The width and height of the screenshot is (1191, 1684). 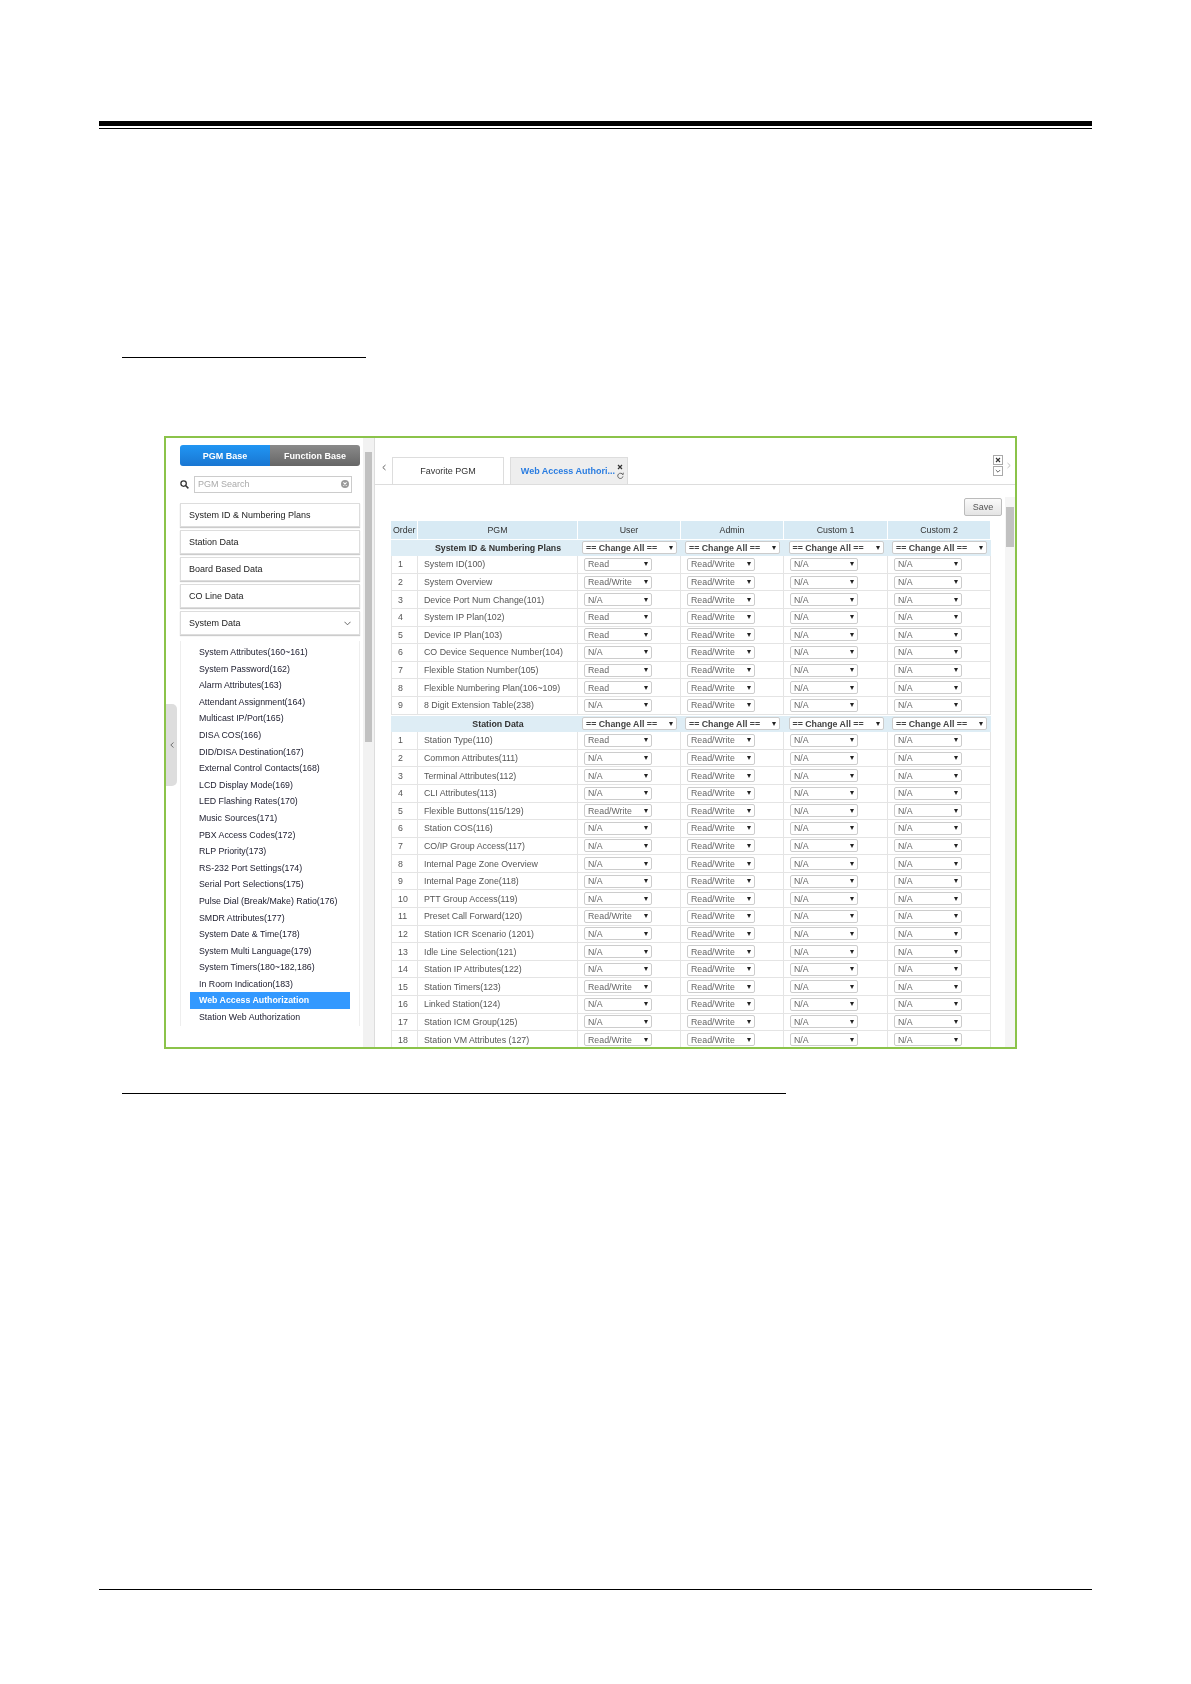 What do you see at coordinates (270, 967) in the screenshot?
I see `nav-item: System Timers(180~182,186)` at bounding box center [270, 967].